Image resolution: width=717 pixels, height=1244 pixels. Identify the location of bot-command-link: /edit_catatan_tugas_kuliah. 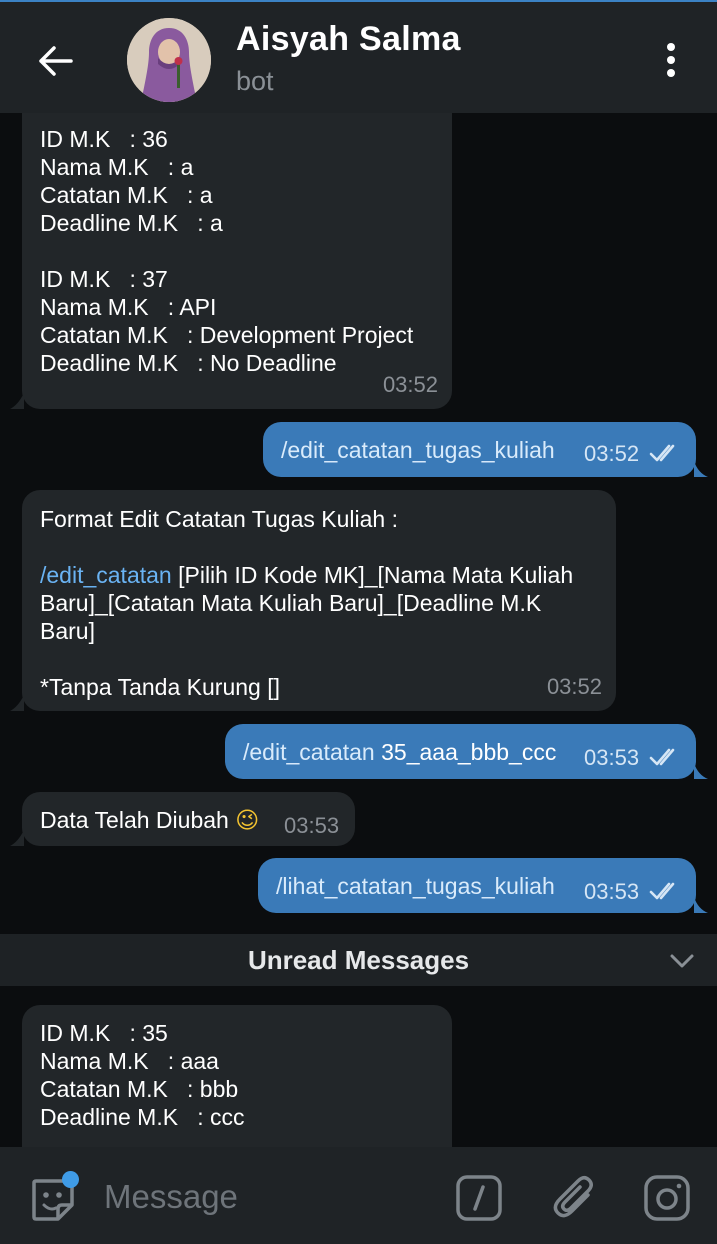
(418, 450).